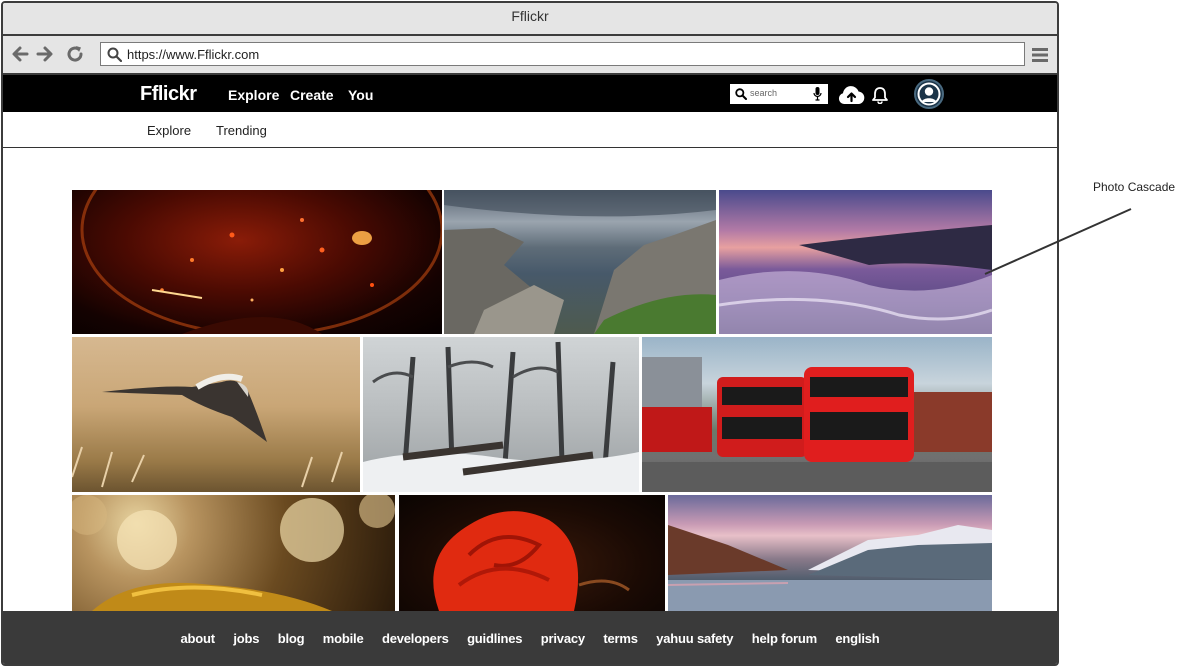 Image resolution: width=1178 pixels, height=667 pixels. Describe the element at coordinates (415, 638) in the screenshot. I see `footer-link-developers: developers` at that location.